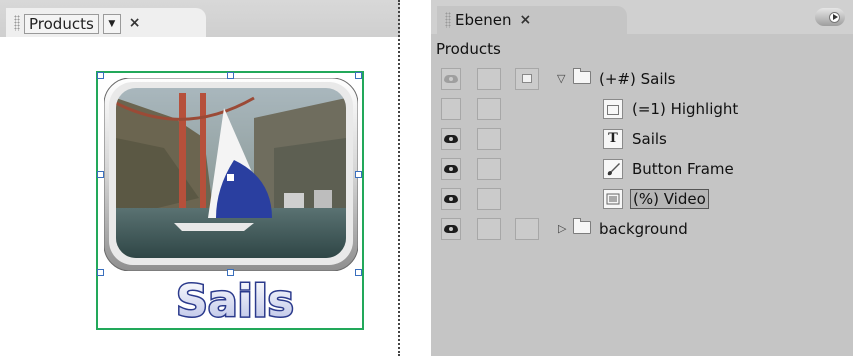  I want to click on layer-name: background, so click(643, 229).